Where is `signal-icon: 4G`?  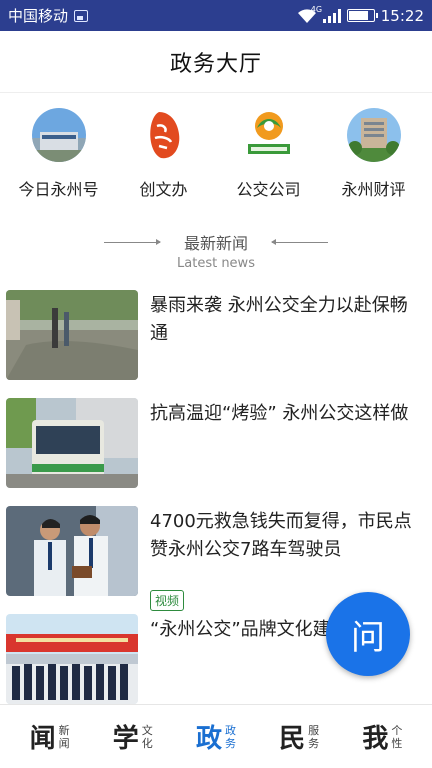
signal-icon: 4G is located at coordinates (326, 14).